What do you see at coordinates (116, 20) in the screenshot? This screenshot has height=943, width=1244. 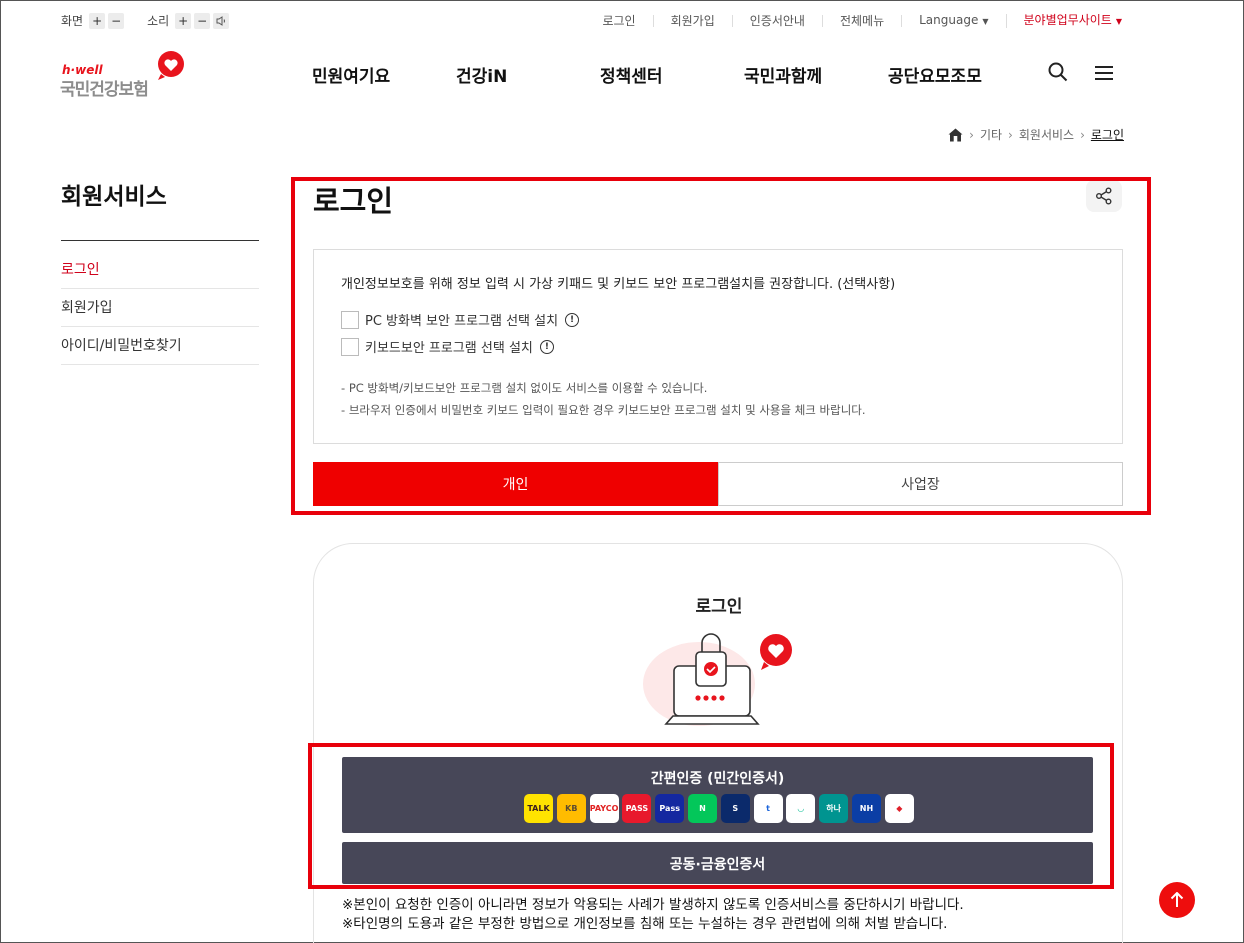 I see `zoom-out-button: −` at bounding box center [116, 20].